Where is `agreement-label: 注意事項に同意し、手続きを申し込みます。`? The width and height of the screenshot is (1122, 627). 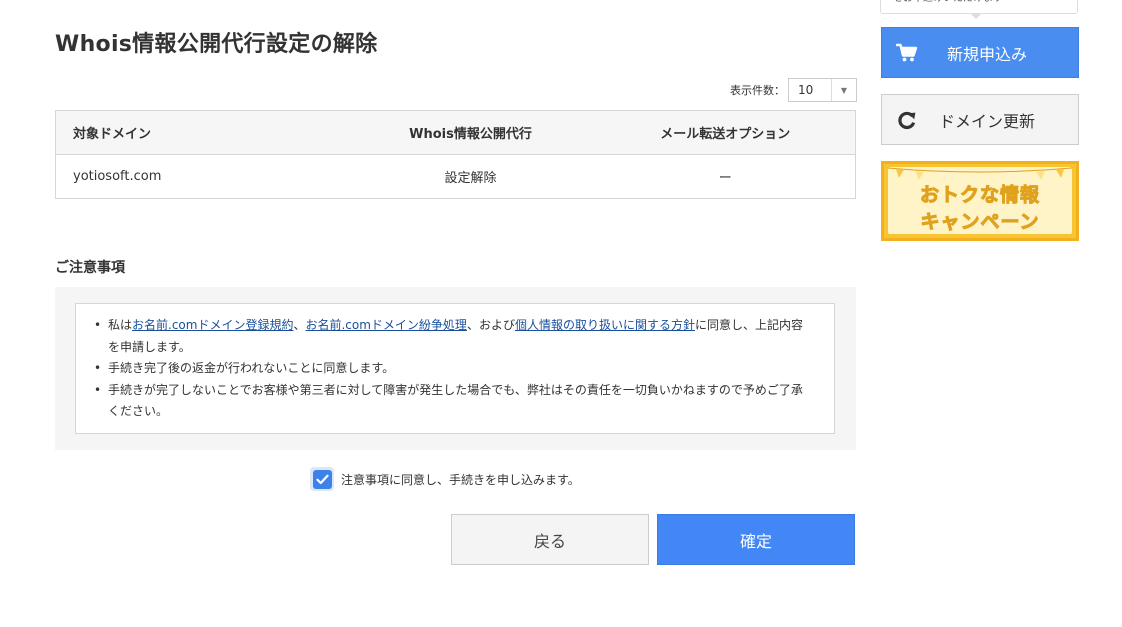 agreement-label: 注意事項に同意し、手続きを申し込みます。 is located at coordinates (460, 479).